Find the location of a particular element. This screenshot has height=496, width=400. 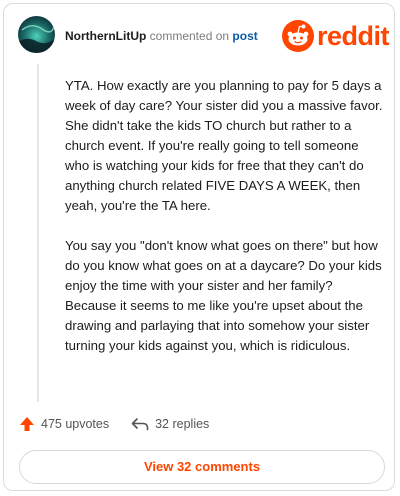

comment-actions: 475 upvotes 32 replies is located at coordinates (125, 424).